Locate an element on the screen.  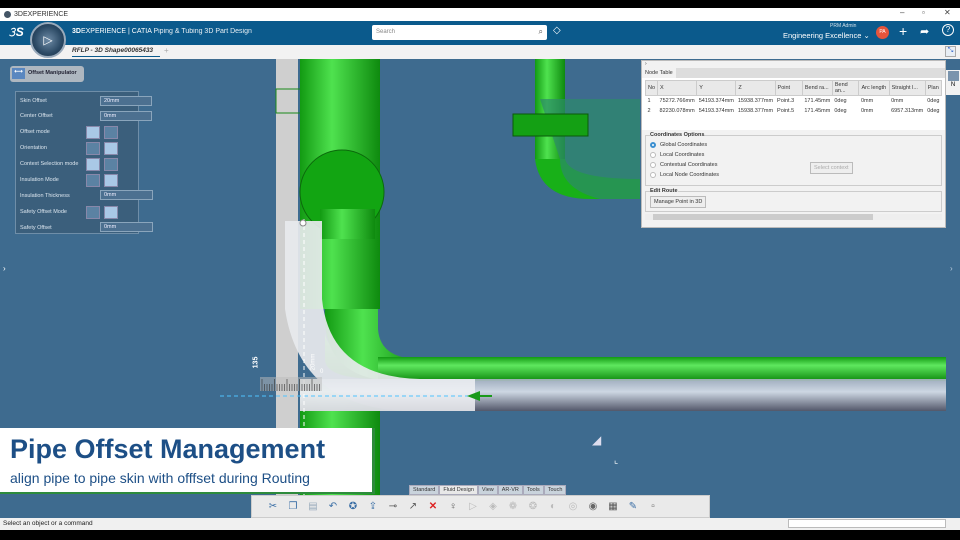
part-b-icon: ❁ is located at coordinates (513, 507).